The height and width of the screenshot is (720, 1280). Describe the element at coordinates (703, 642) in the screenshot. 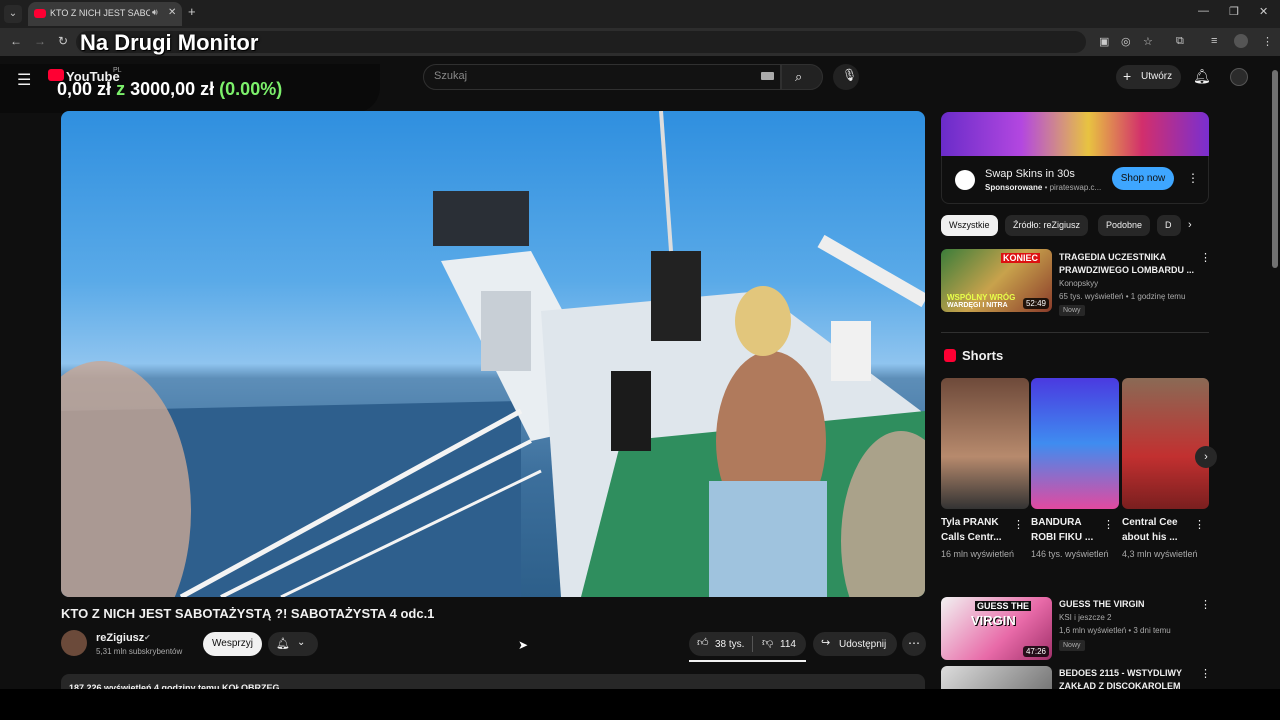

I see `thumbs-up-icon: 👍︎` at that location.